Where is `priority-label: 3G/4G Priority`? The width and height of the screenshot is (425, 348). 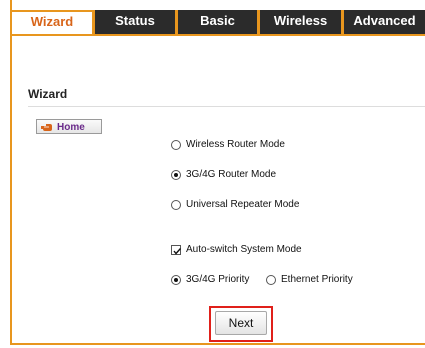
priority-label: 3G/4G Priority is located at coordinates (218, 279).